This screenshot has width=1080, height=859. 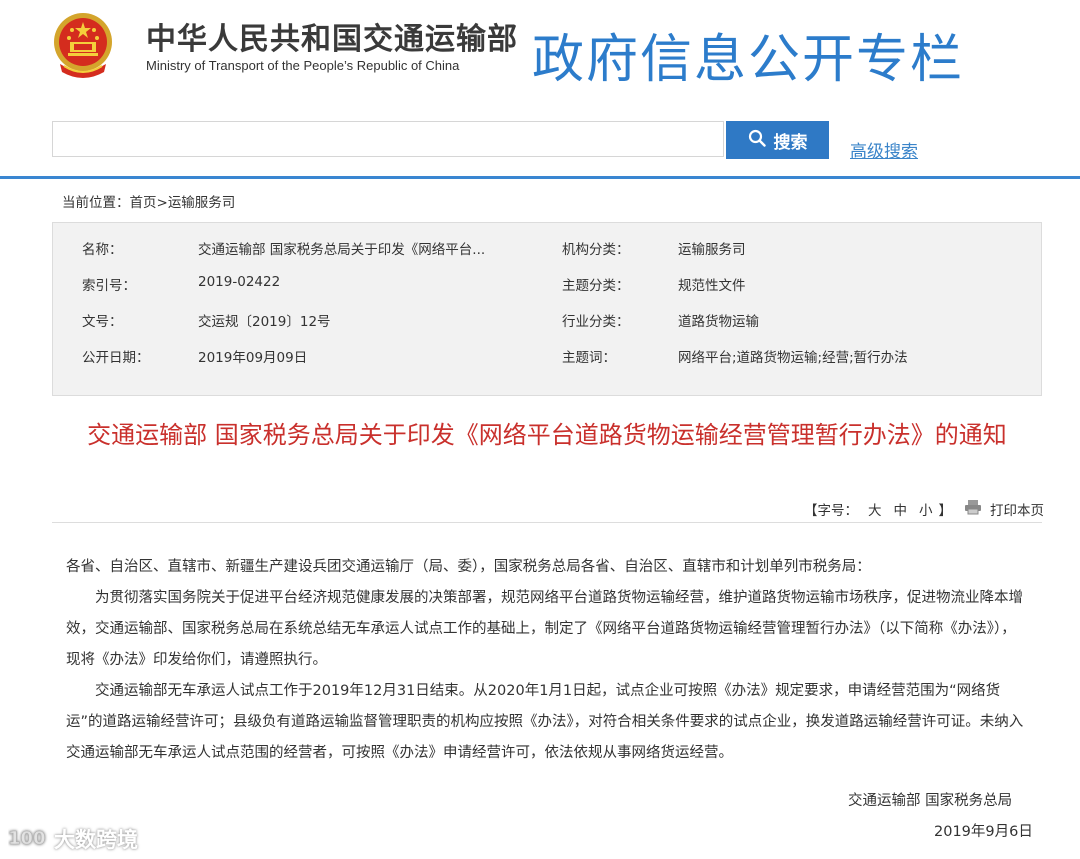 I want to click on search-input, so click(x=388, y=139).